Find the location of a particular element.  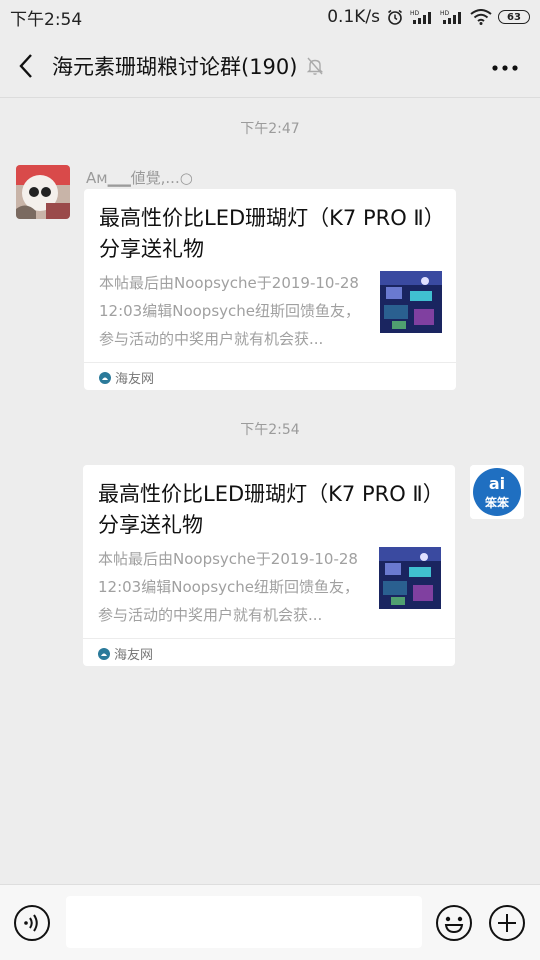

self-avatar: ai 笨笨 is located at coordinates (497, 492).